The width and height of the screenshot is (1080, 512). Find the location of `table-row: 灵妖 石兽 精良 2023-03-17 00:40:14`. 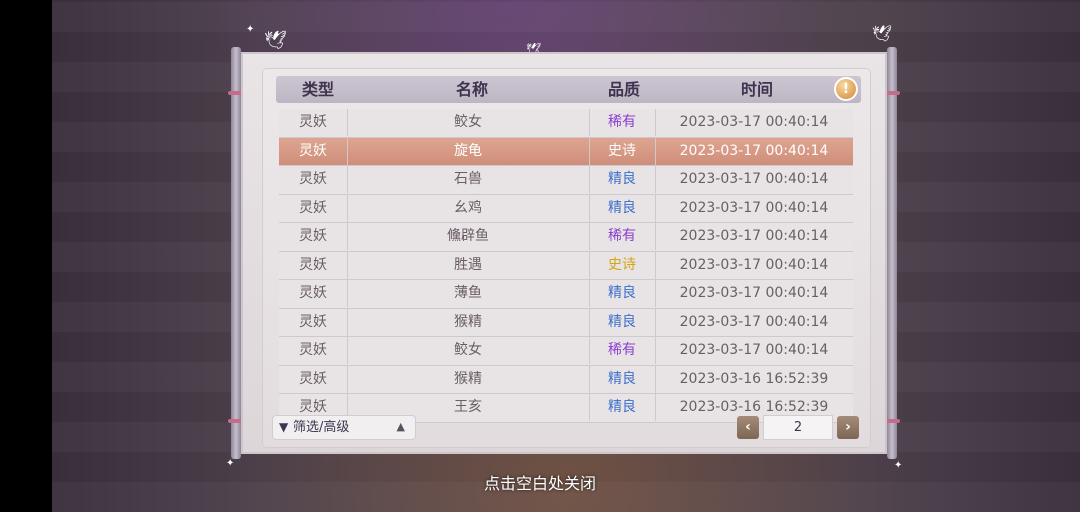

table-row: 灵妖 石兽 精良 2023-03-17 00:40:14 is located at coordinates (566, 180).